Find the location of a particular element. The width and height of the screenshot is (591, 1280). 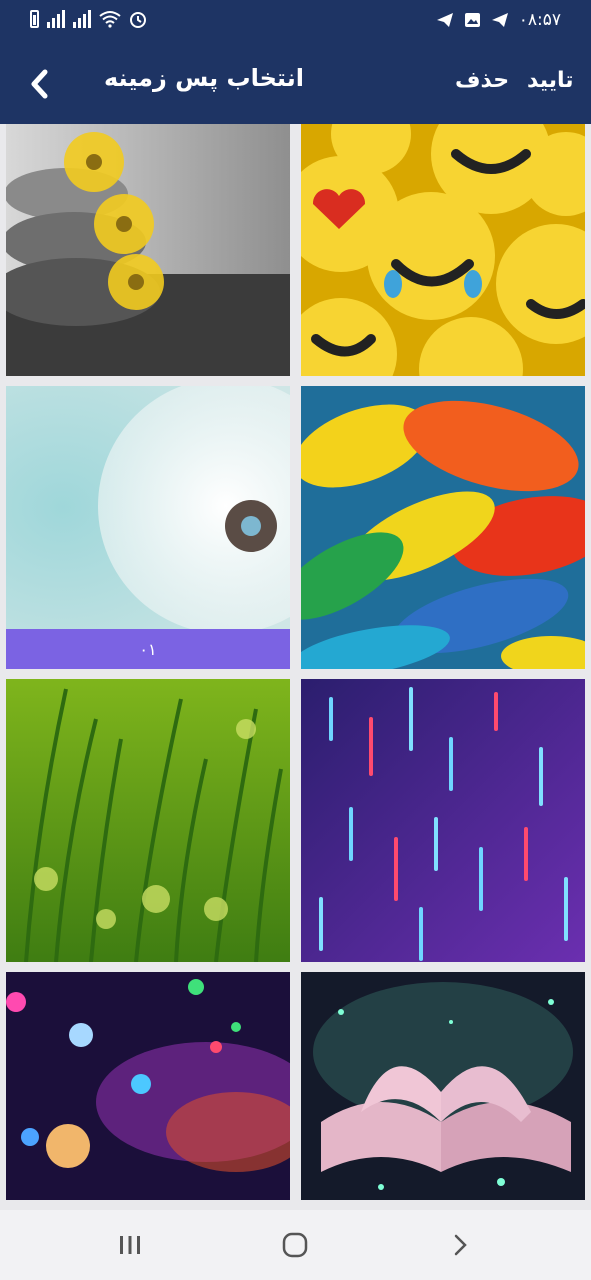

wallpaper-tile-book is located at coordinates (443, 1086).